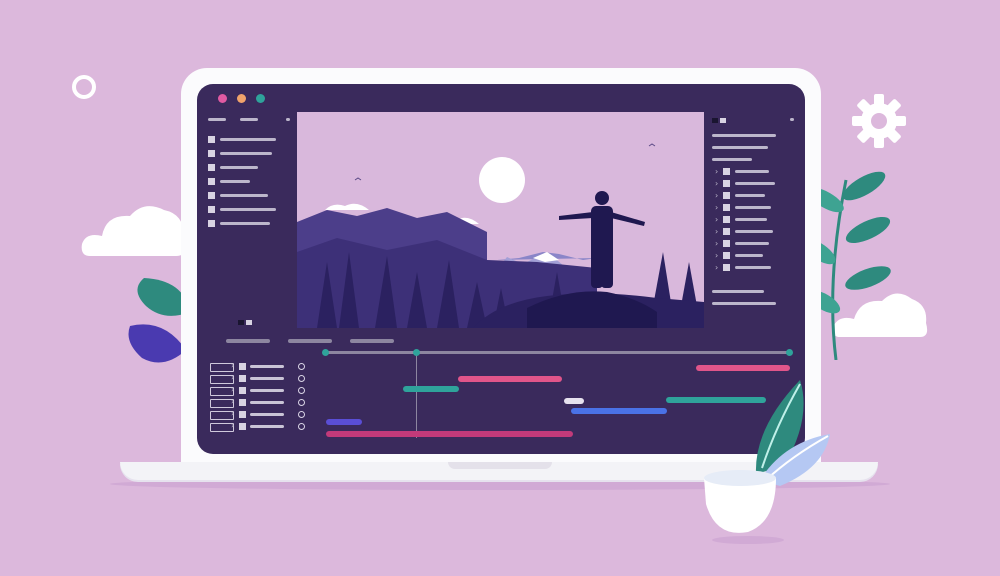  What do you see at coordinates (767, 462) in the screenshot?
I see `plant-pot-icon` at bounding box center [767, 462].